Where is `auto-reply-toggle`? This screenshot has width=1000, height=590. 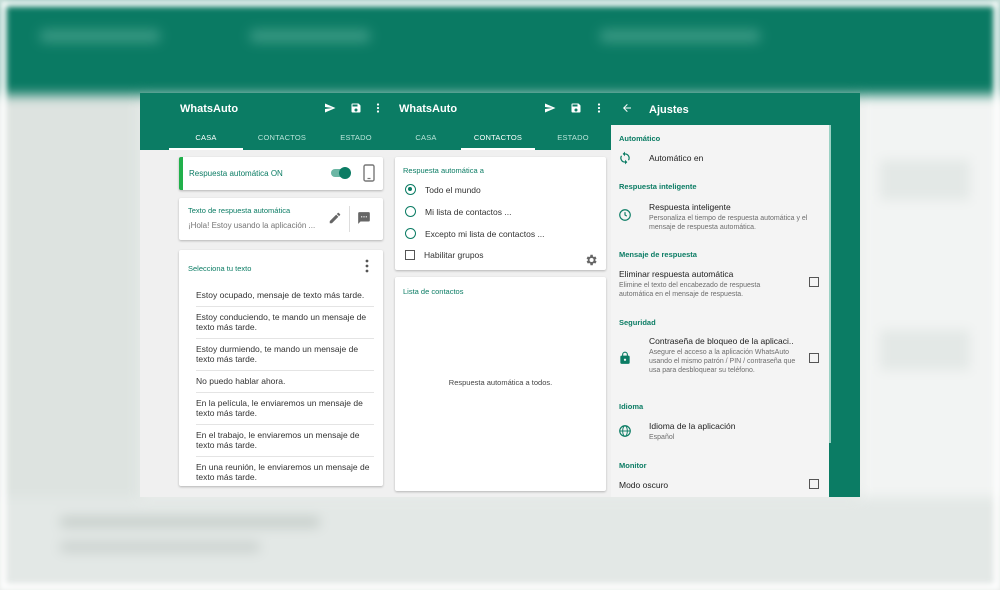
auto-reply-toggle is located at coordinates (341, 173).